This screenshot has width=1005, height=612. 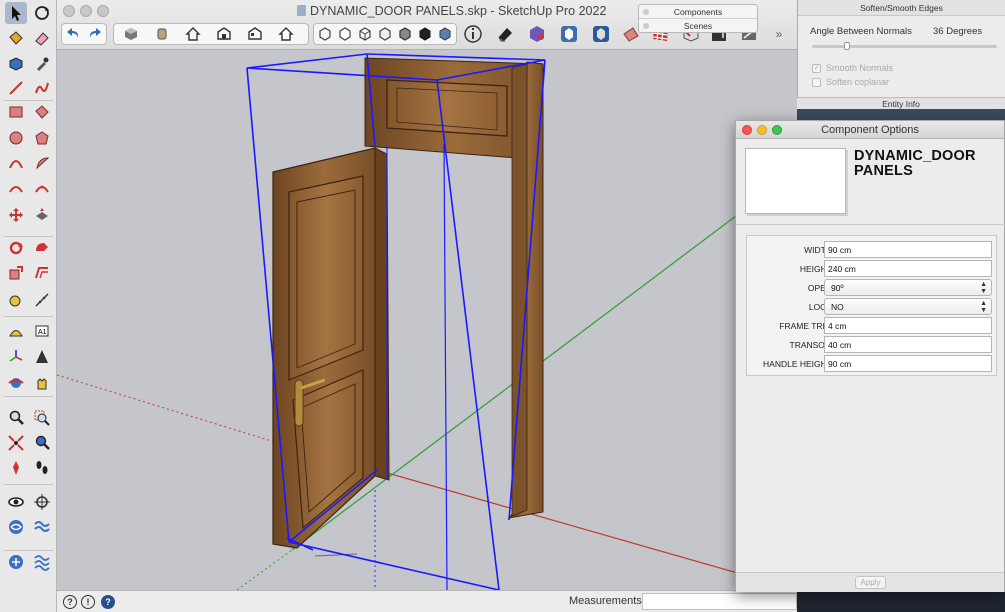 I want to click on wireframe-style-icon, so click(x=365, y=34).